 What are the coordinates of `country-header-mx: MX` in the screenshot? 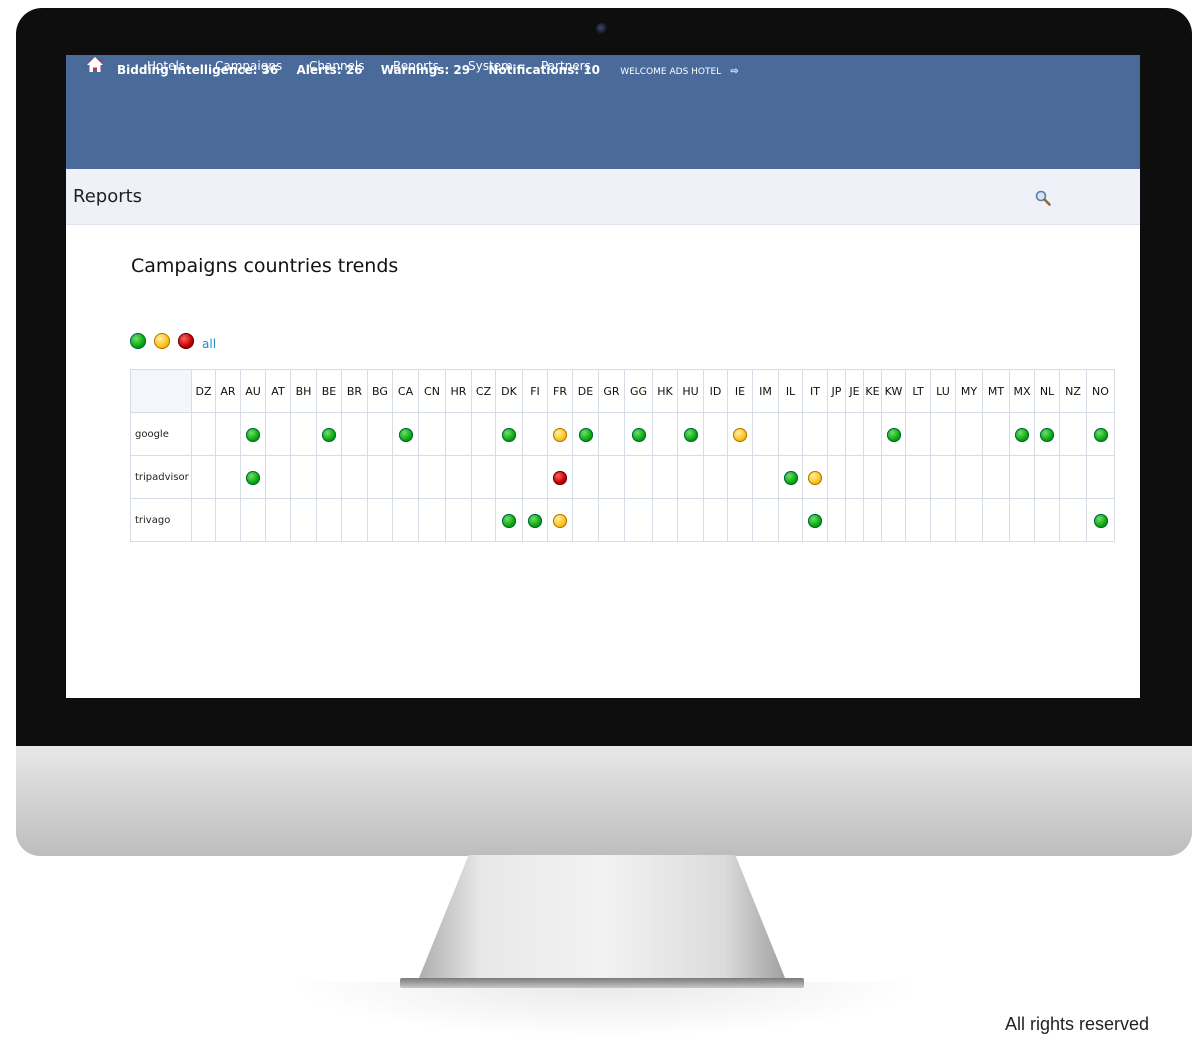 It's located at (1022, 391).